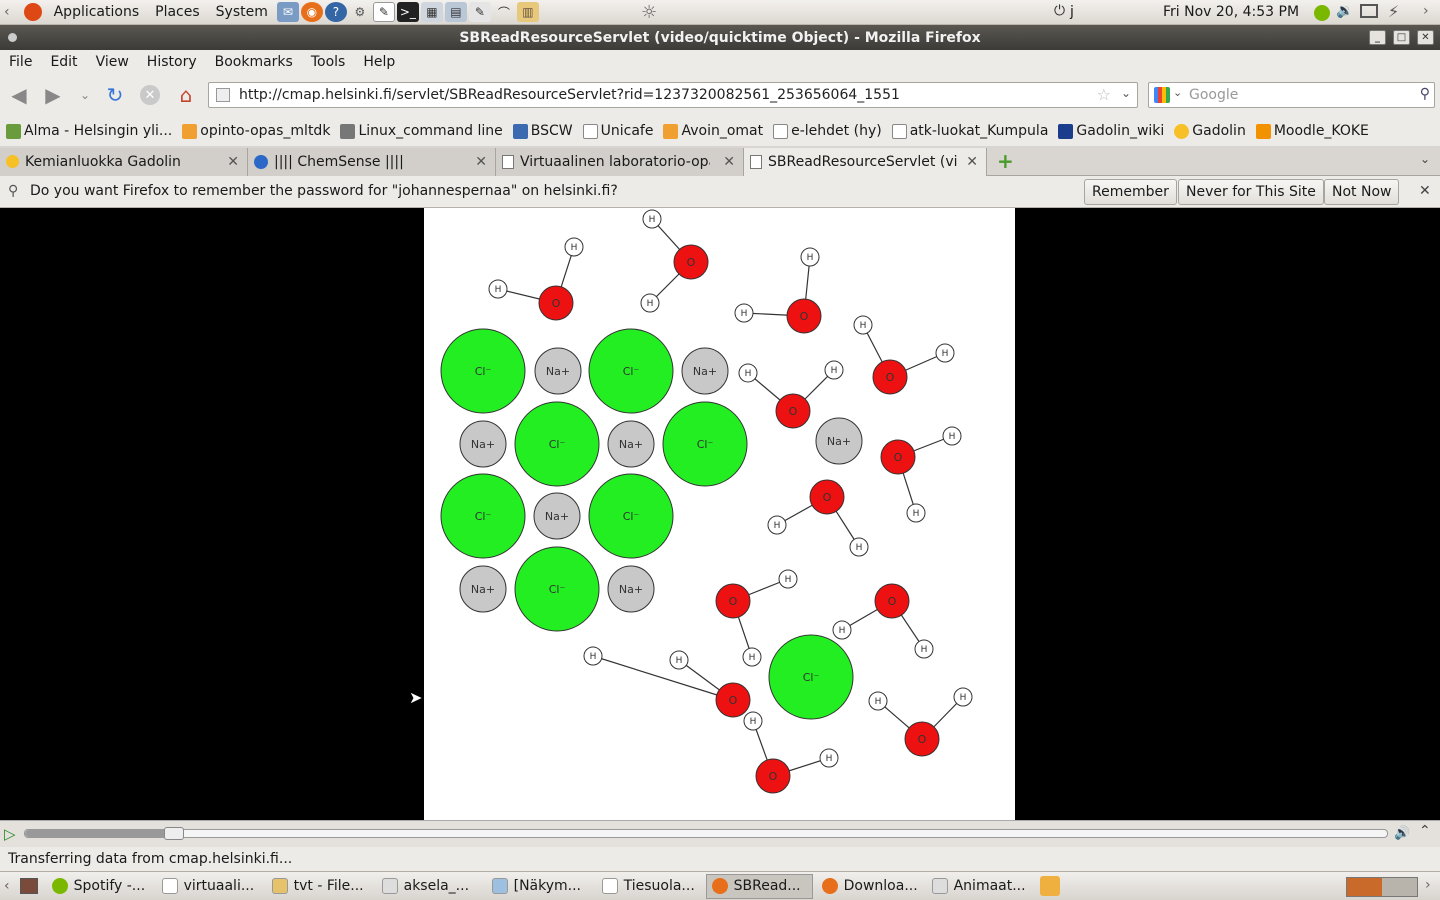 This screenshot has width=1440, height=900. Describe the element at coordinates (1426, 11) in the screenshot. I see `panel-arrow-right-icon: ›` at that location.